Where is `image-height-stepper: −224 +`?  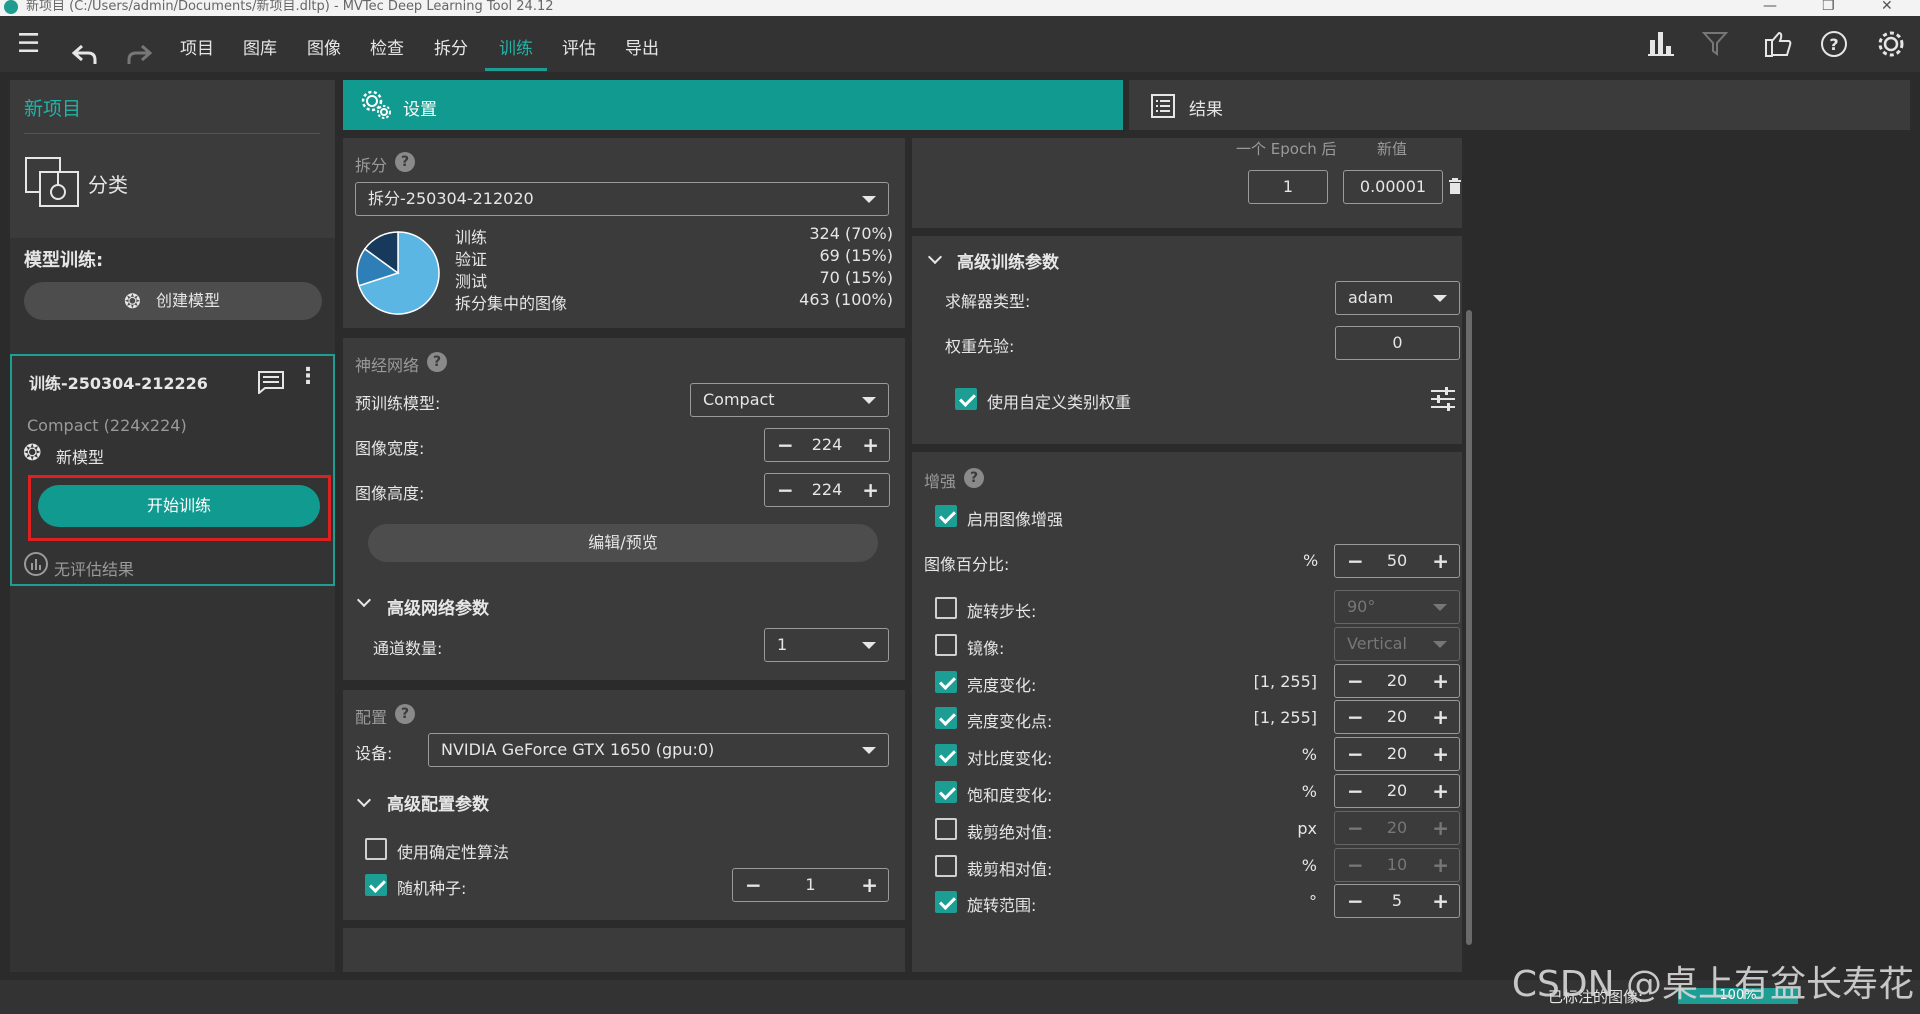 image-height-stepper: −224 + is located at coordinates (827, 490).